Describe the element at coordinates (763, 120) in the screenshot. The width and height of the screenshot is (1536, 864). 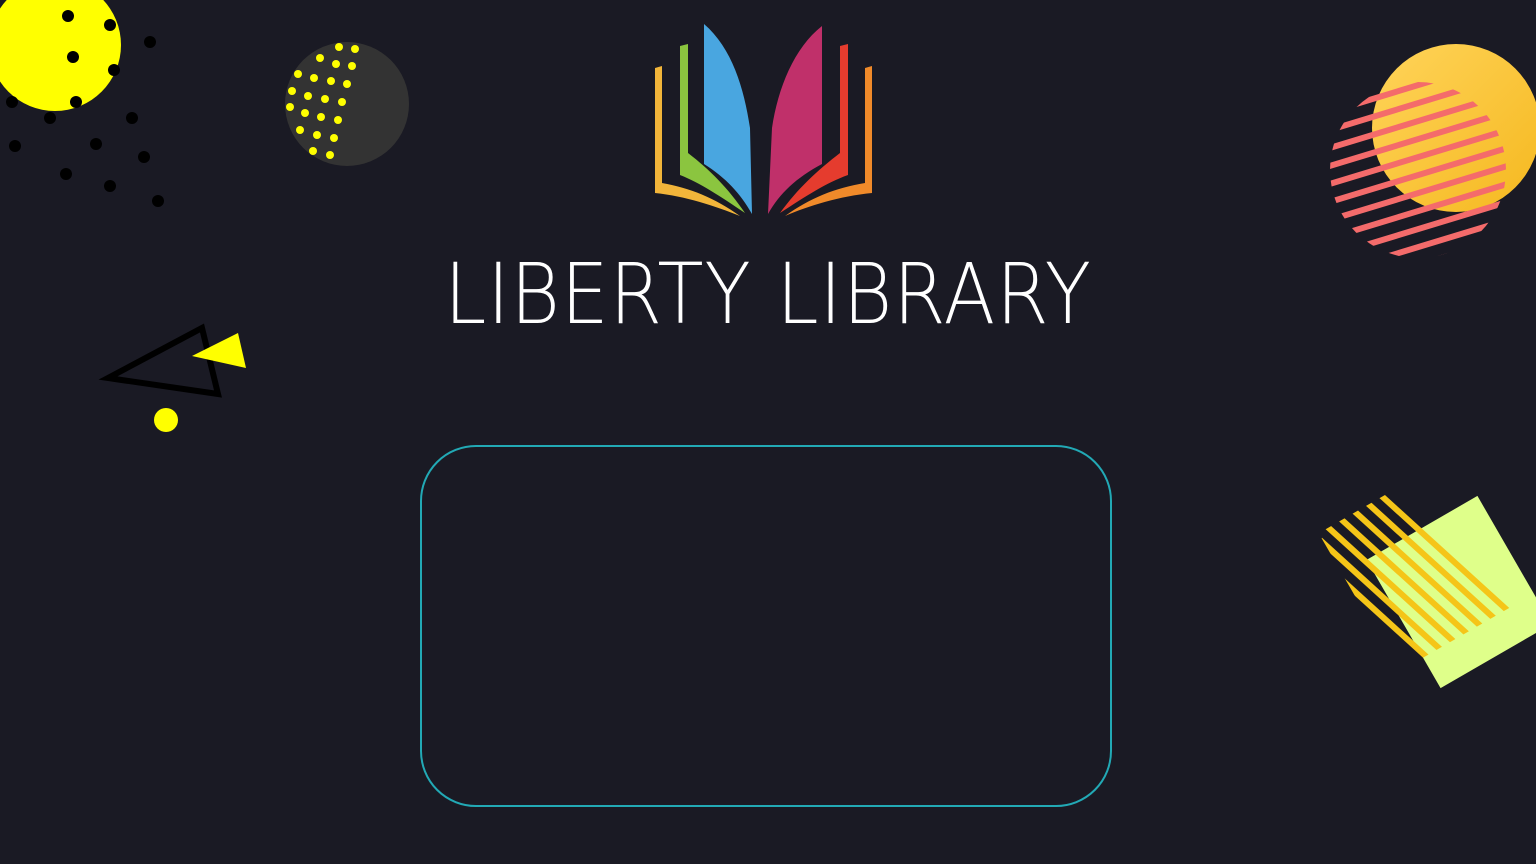
I see `open-book-icon` at that location.